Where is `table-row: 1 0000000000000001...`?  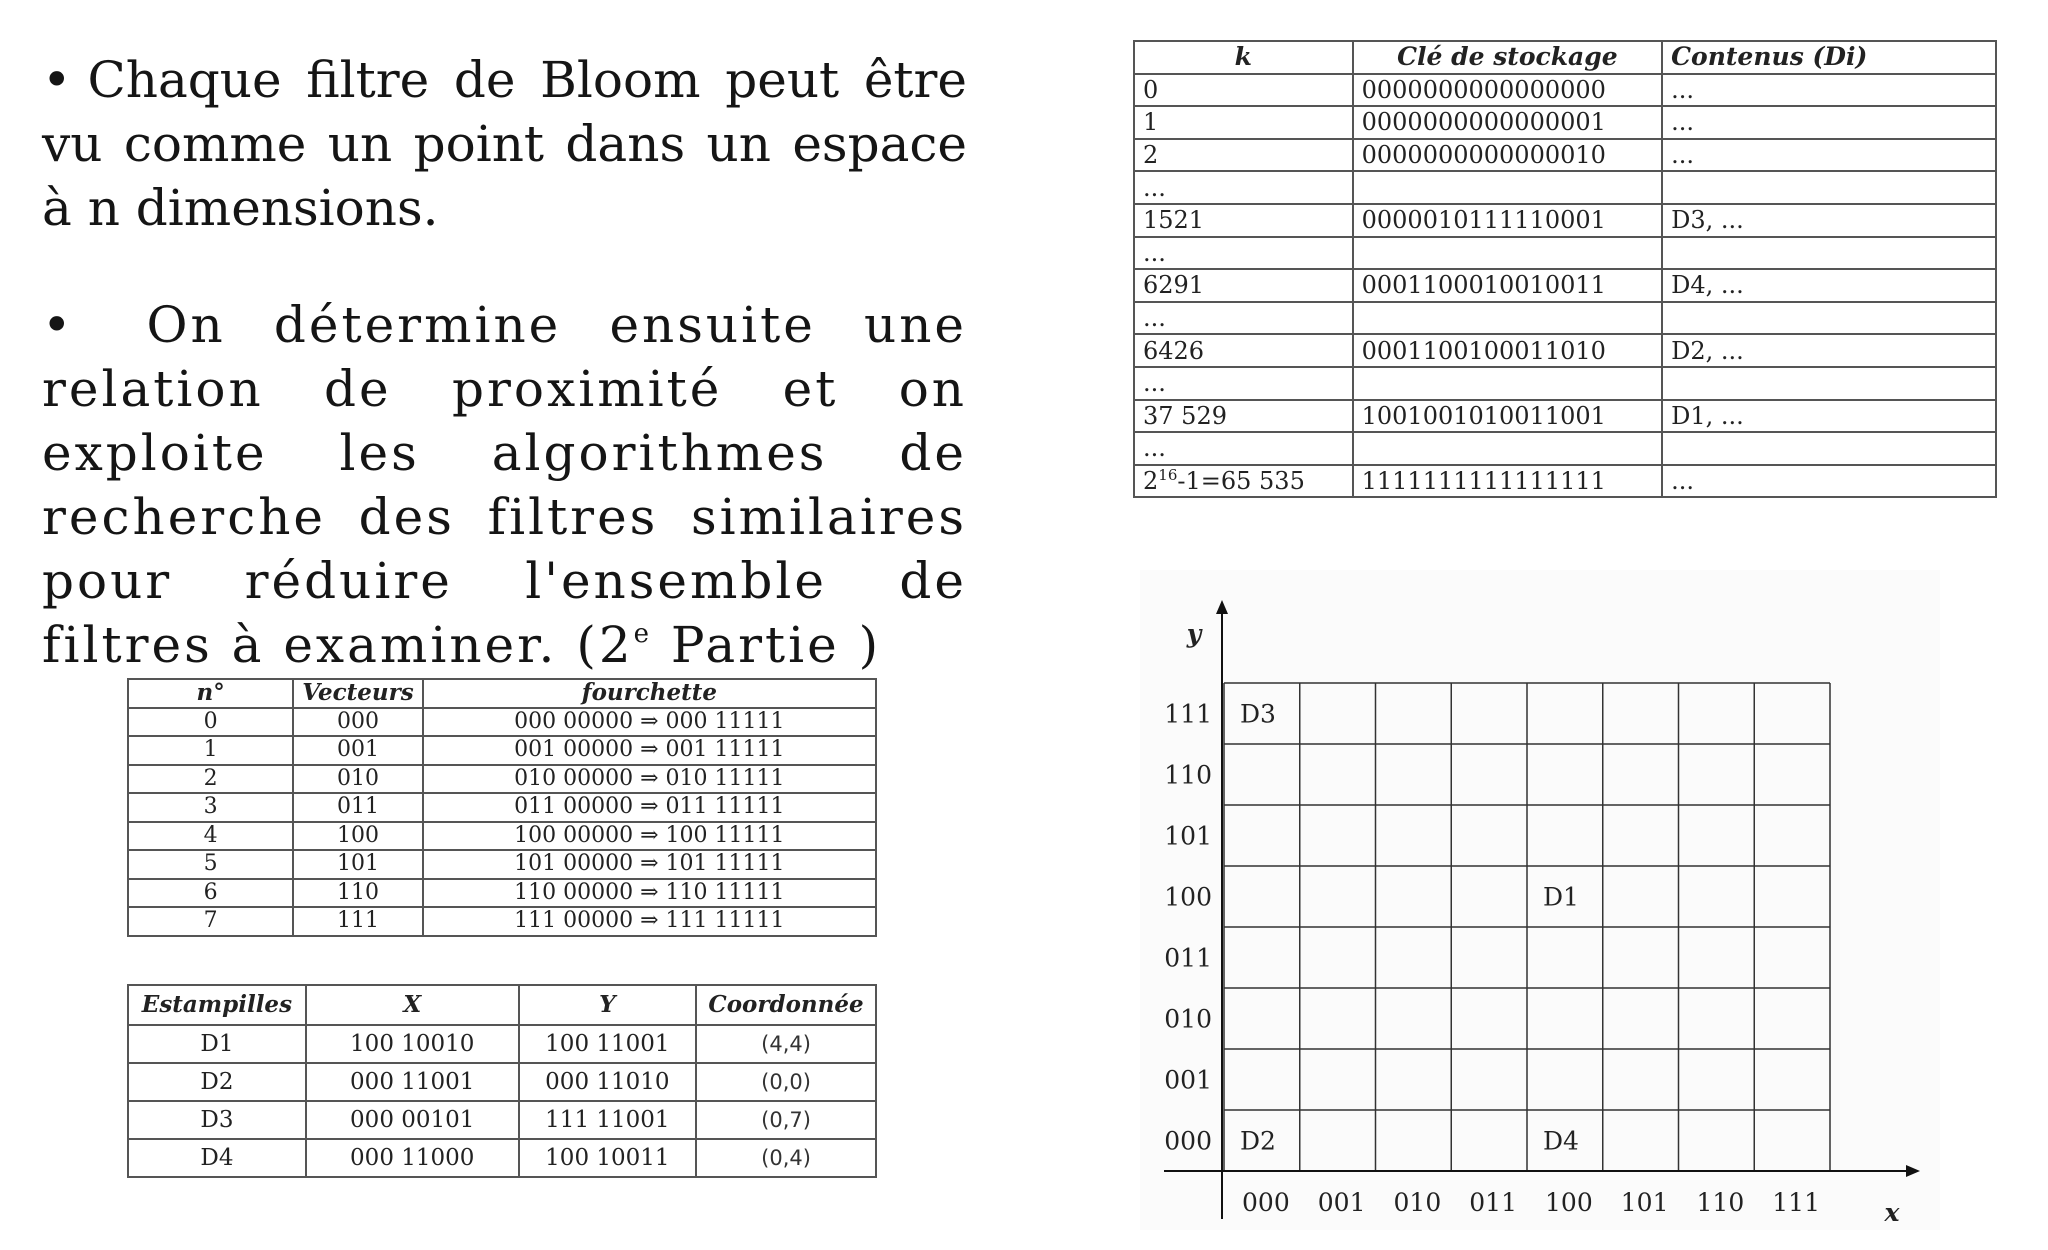 table-row: 1 0000000000000001... is located at coordinates (1565, 122).